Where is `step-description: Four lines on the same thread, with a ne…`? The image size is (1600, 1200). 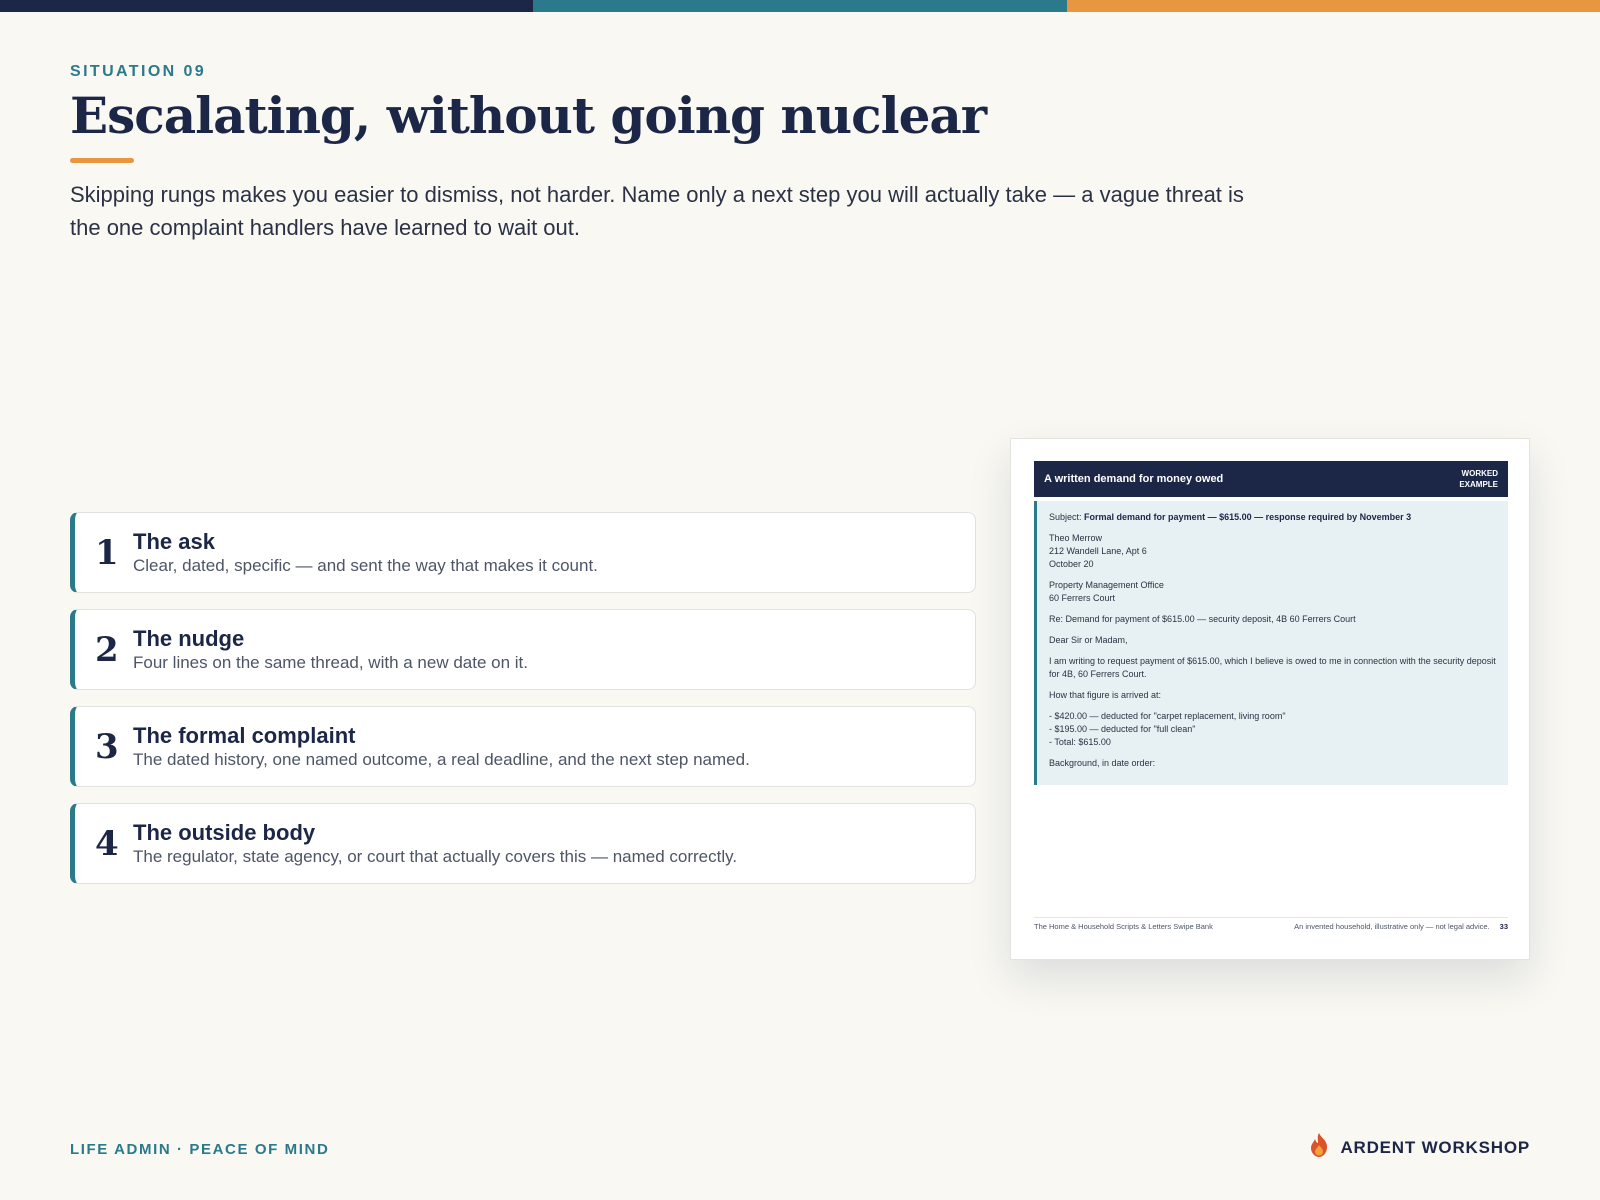
step-description: Four lines on the same thread, with a ne… is located at coordinates (331, 662).